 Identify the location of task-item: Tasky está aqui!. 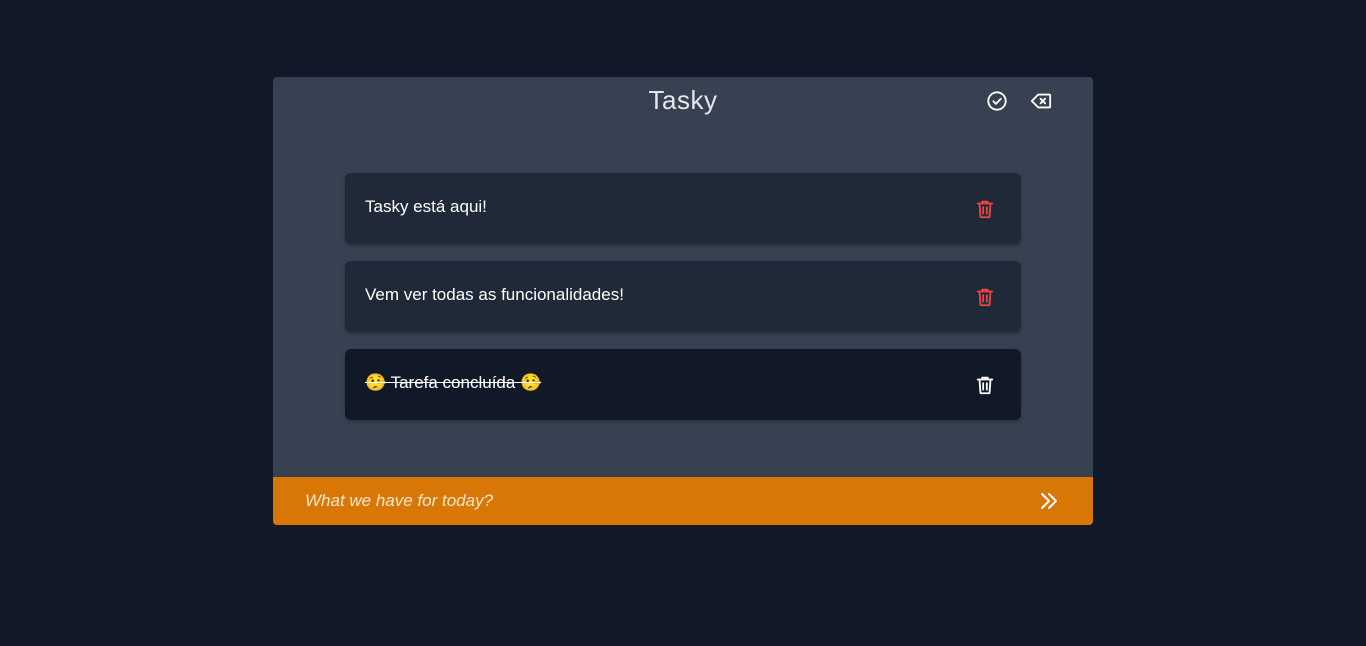
(683, 208).